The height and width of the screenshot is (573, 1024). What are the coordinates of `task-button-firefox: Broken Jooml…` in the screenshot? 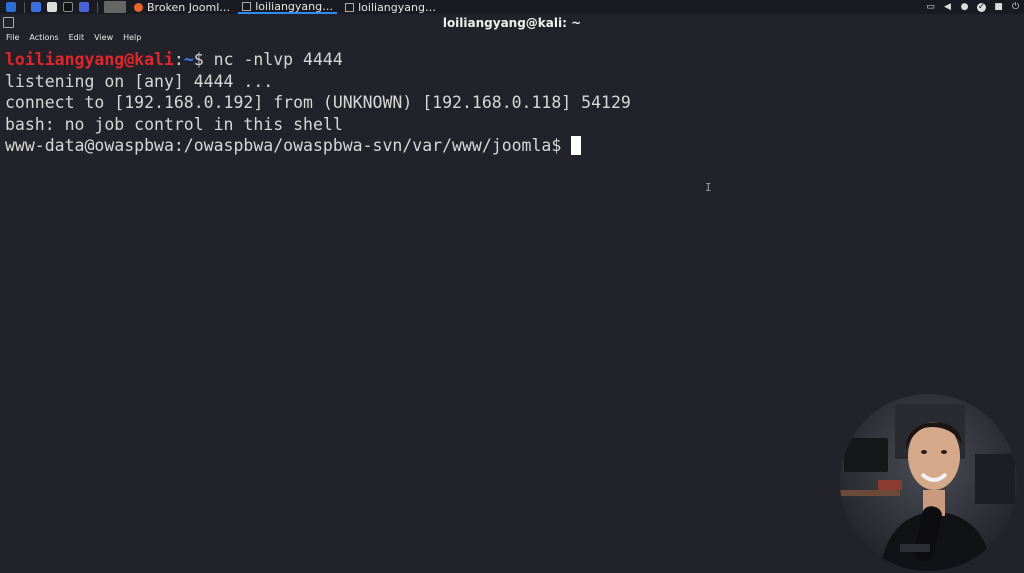 It's located at (182, 7).